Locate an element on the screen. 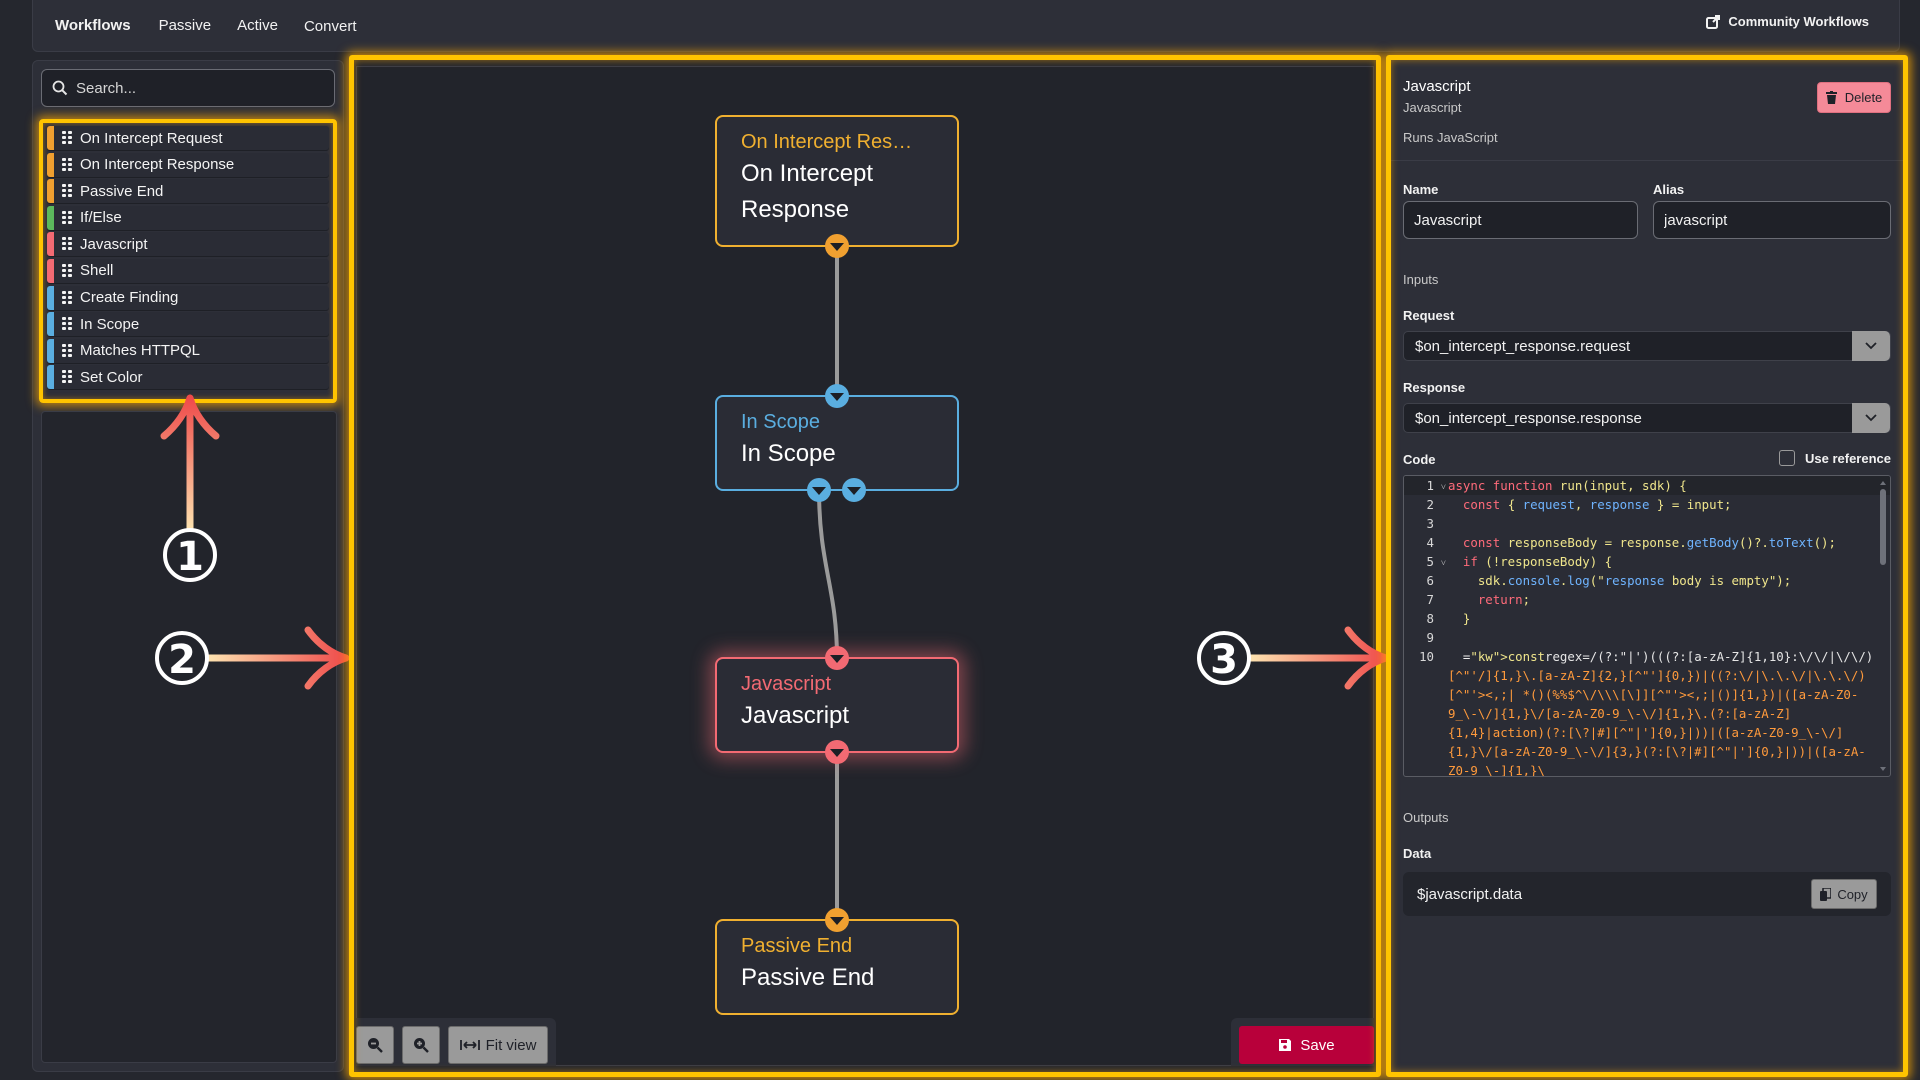  annotation-3: 3 is located at coordinates (1293, 658).